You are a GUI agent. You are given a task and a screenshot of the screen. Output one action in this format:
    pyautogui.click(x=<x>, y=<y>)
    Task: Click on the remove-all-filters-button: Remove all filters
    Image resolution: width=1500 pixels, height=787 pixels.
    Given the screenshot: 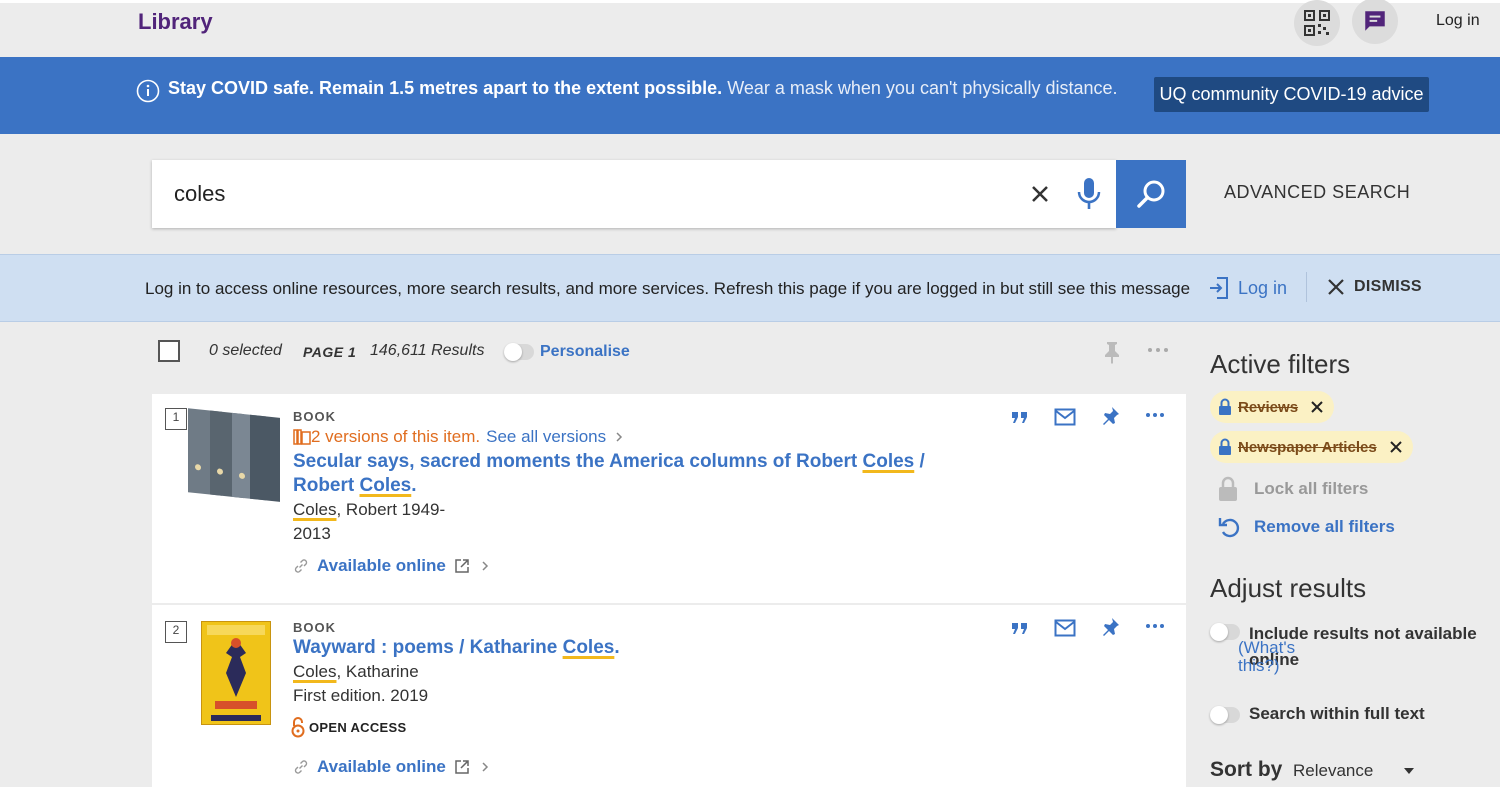 What is the action you would take?
    pyautogui.click(x=1306, y=527)
    